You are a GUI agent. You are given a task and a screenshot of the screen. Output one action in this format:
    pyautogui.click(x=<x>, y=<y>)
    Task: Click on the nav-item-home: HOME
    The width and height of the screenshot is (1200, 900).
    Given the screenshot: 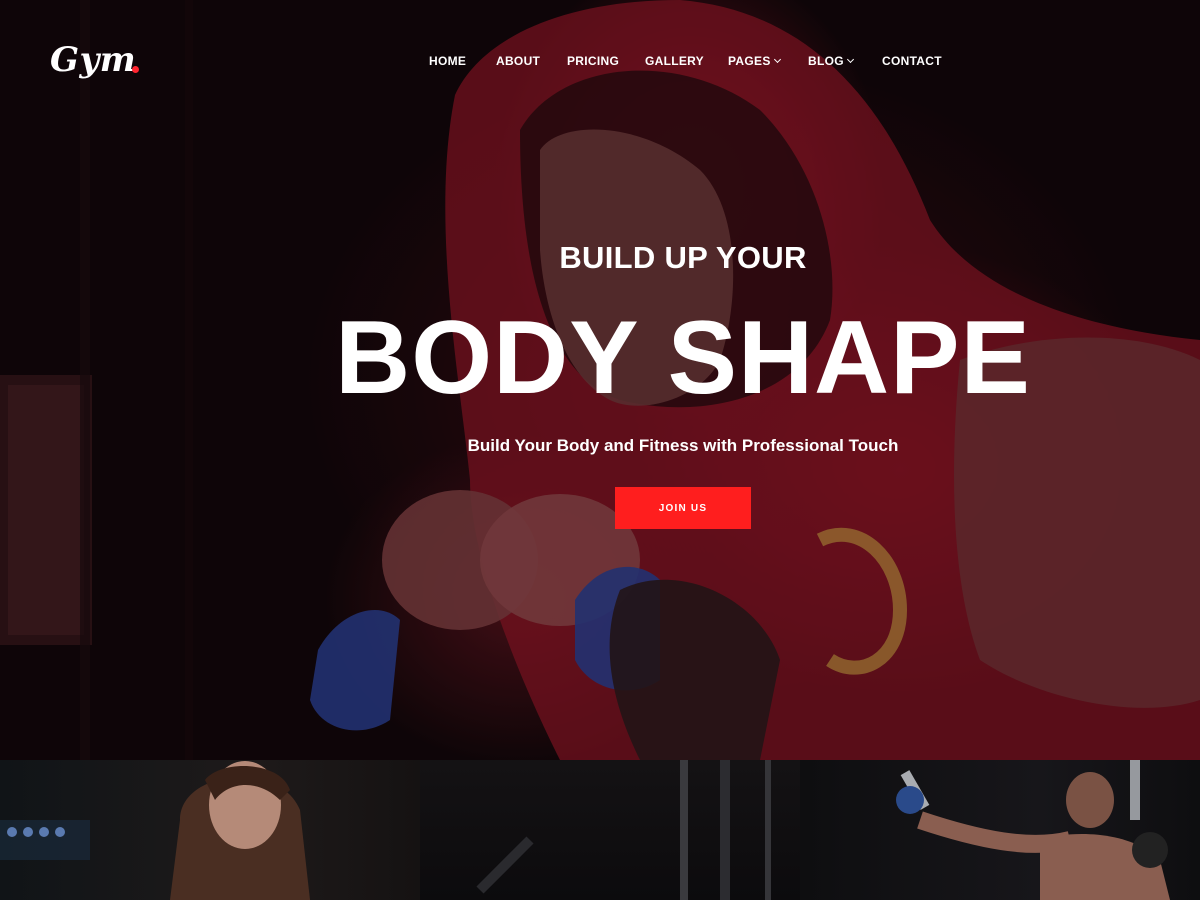 What is the action you would take?
    pyautogui.click(x=447, y=61)
    